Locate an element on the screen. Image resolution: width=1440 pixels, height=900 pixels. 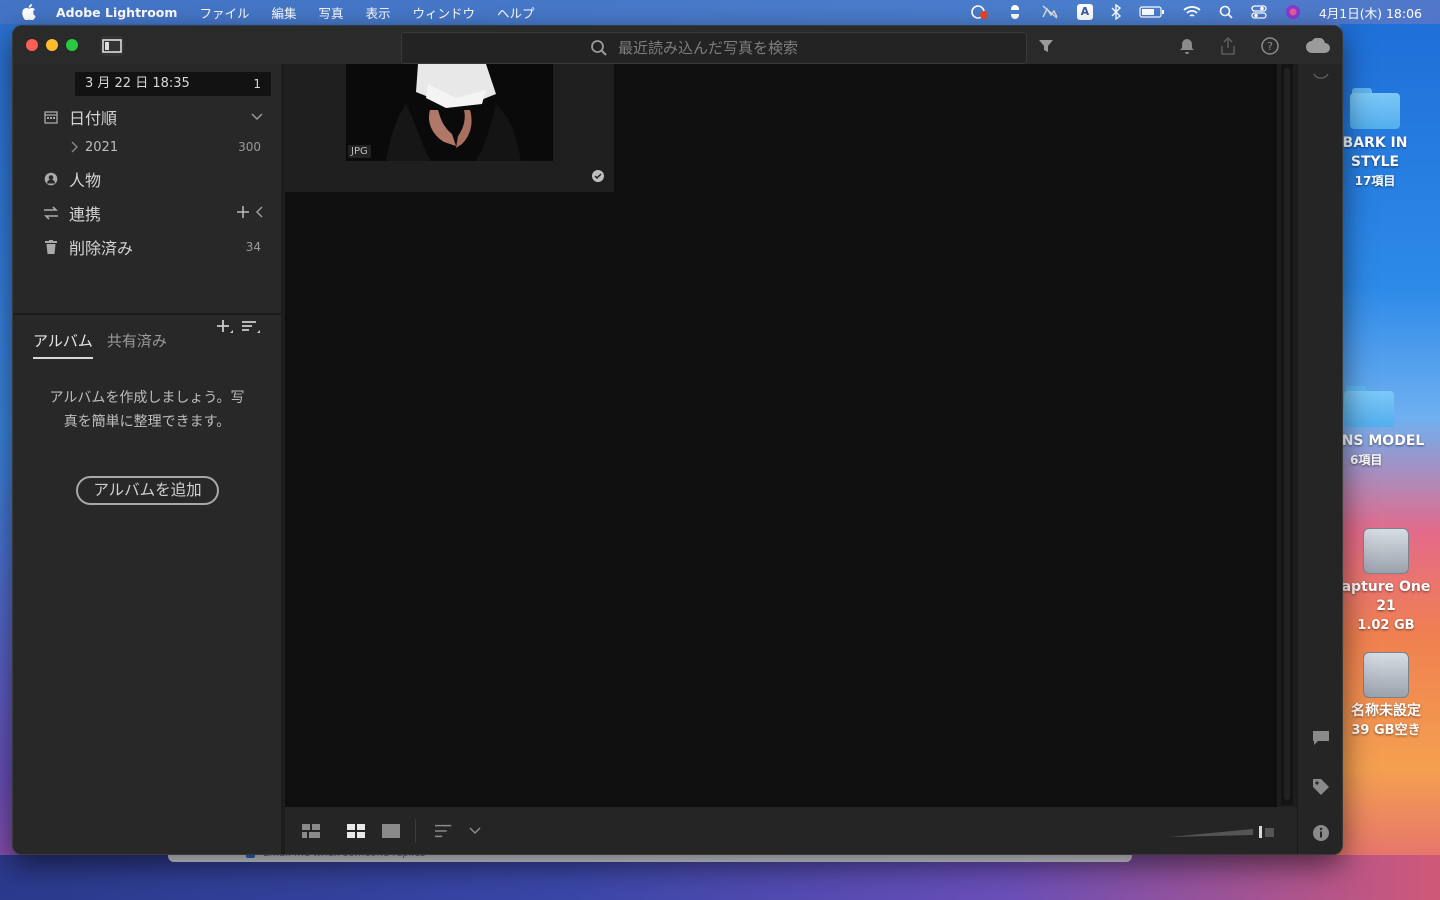
sidebar-toggle-icon is located at coordinates (112, 46).